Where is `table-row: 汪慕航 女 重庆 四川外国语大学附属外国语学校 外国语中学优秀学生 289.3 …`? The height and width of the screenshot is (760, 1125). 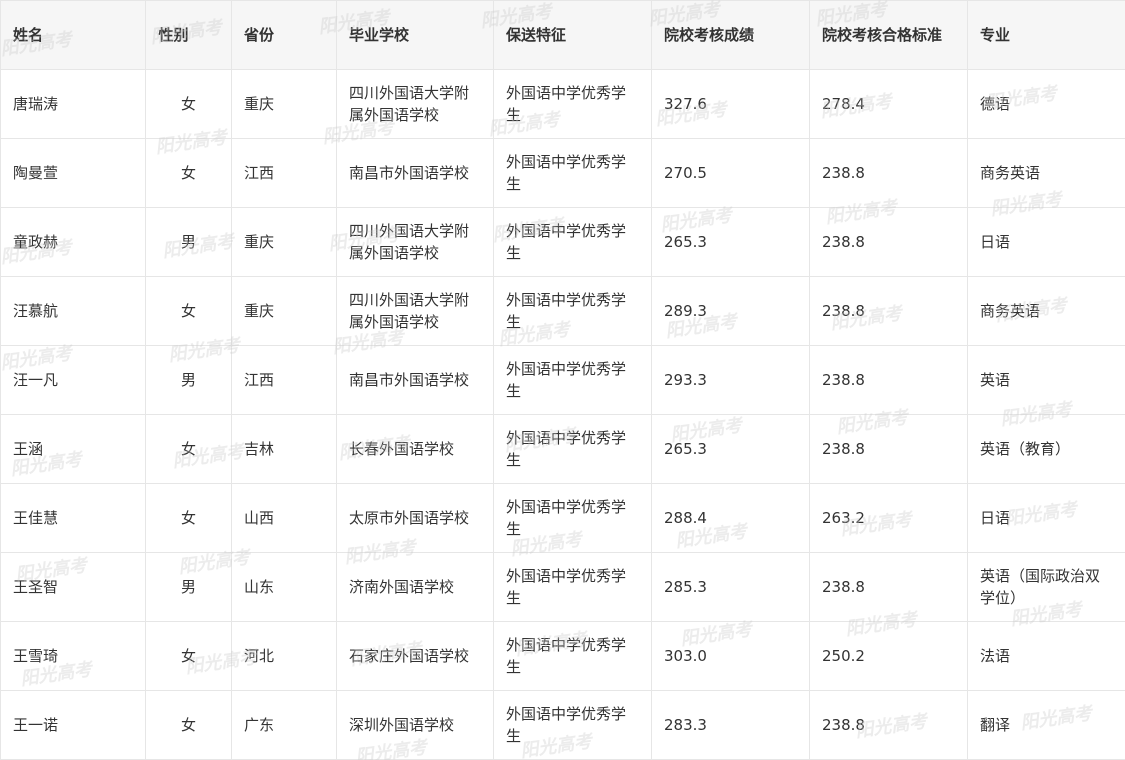 table-row: 汪慕航 女 重庆 四川外国语大学附属外国语学校 外国语中学优秀学生 289.3 … is located at coordinates (562, 311).